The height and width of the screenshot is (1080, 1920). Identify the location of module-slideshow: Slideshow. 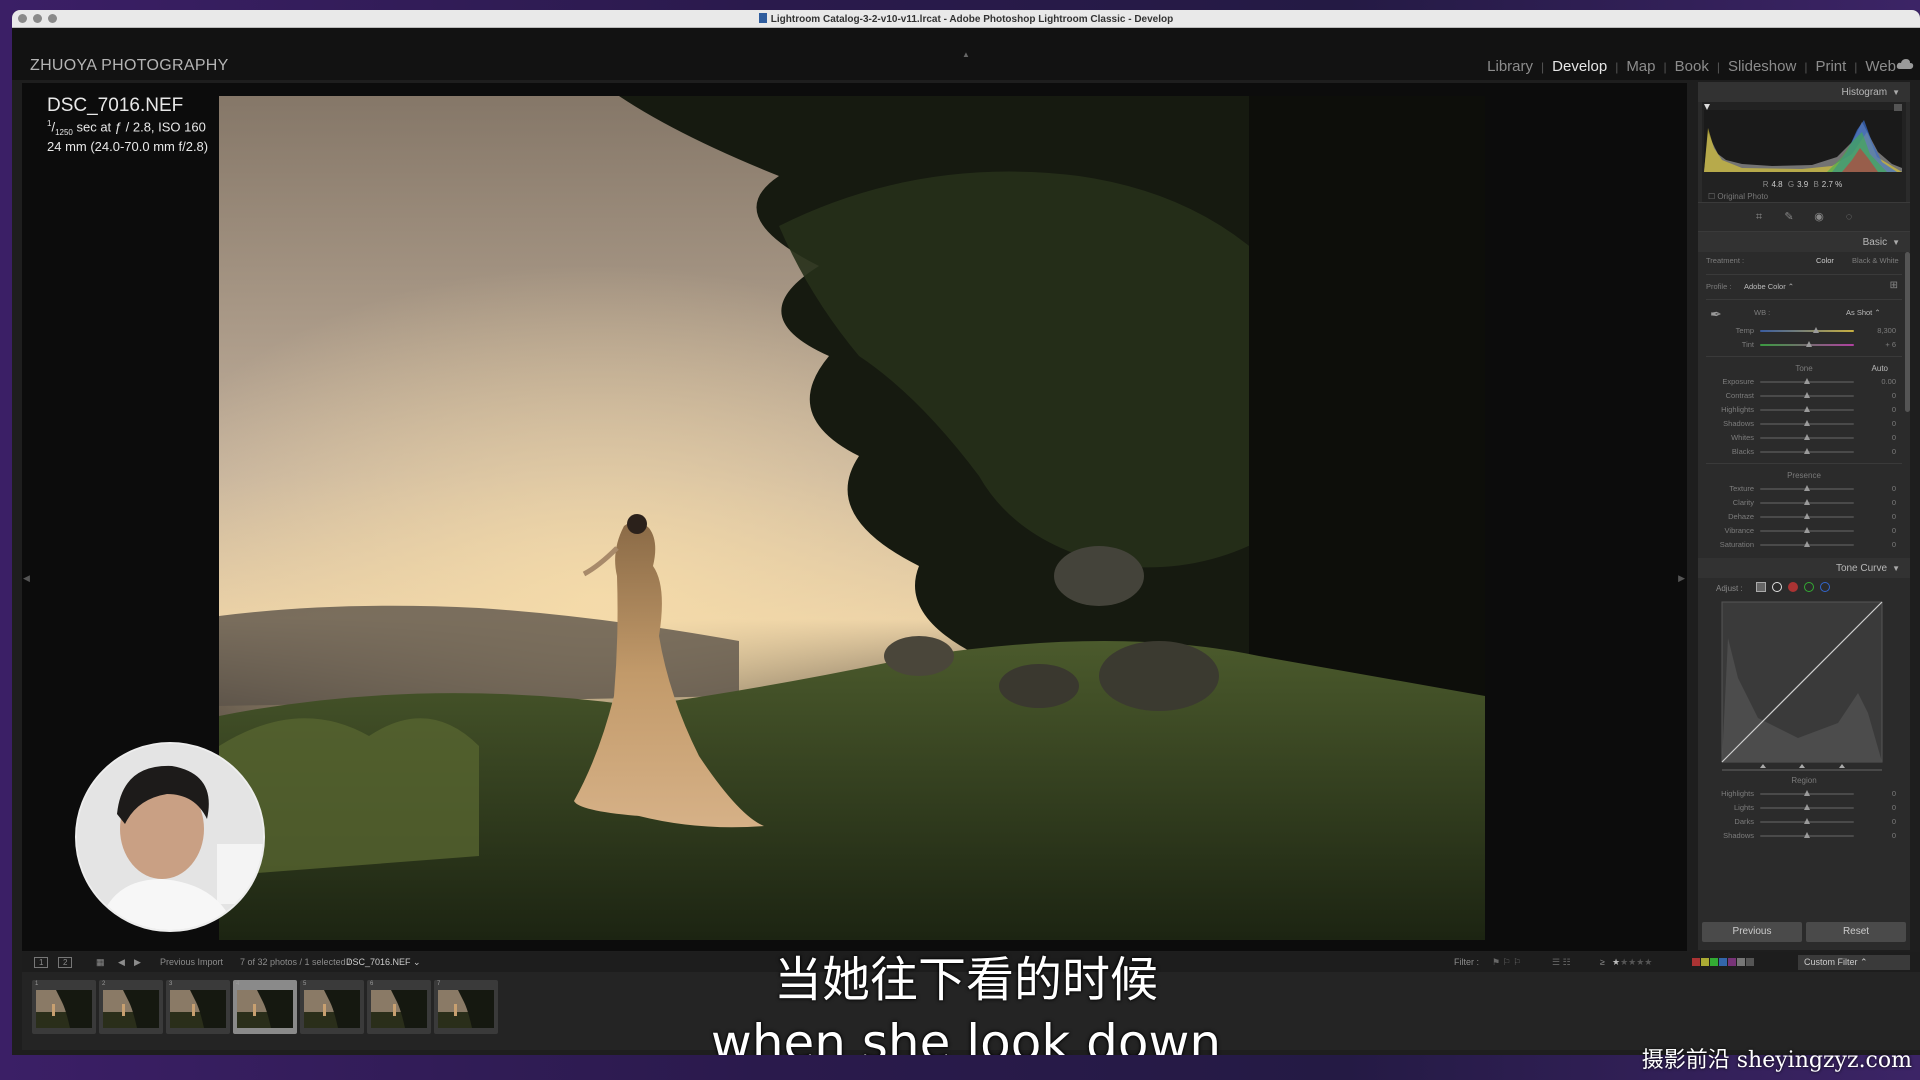
(1762, 66).